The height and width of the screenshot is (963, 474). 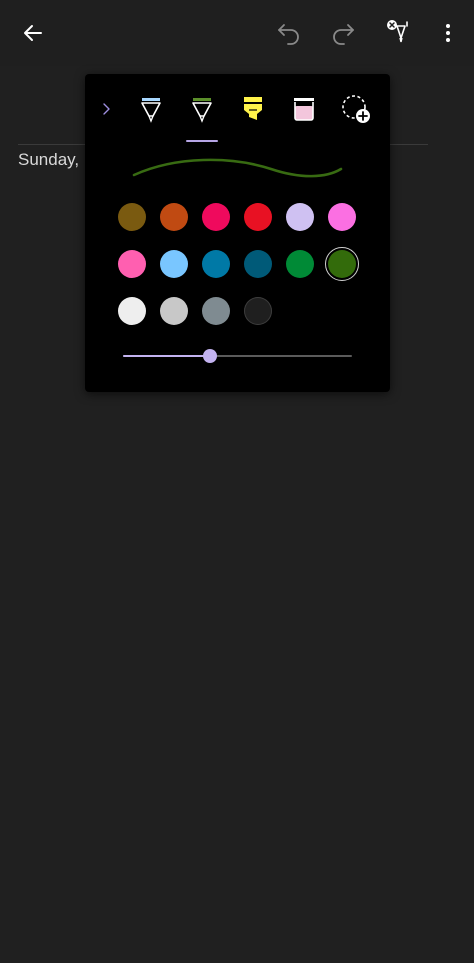 I want to click on tool-pen-light-blue, so click(x=151, y=109).